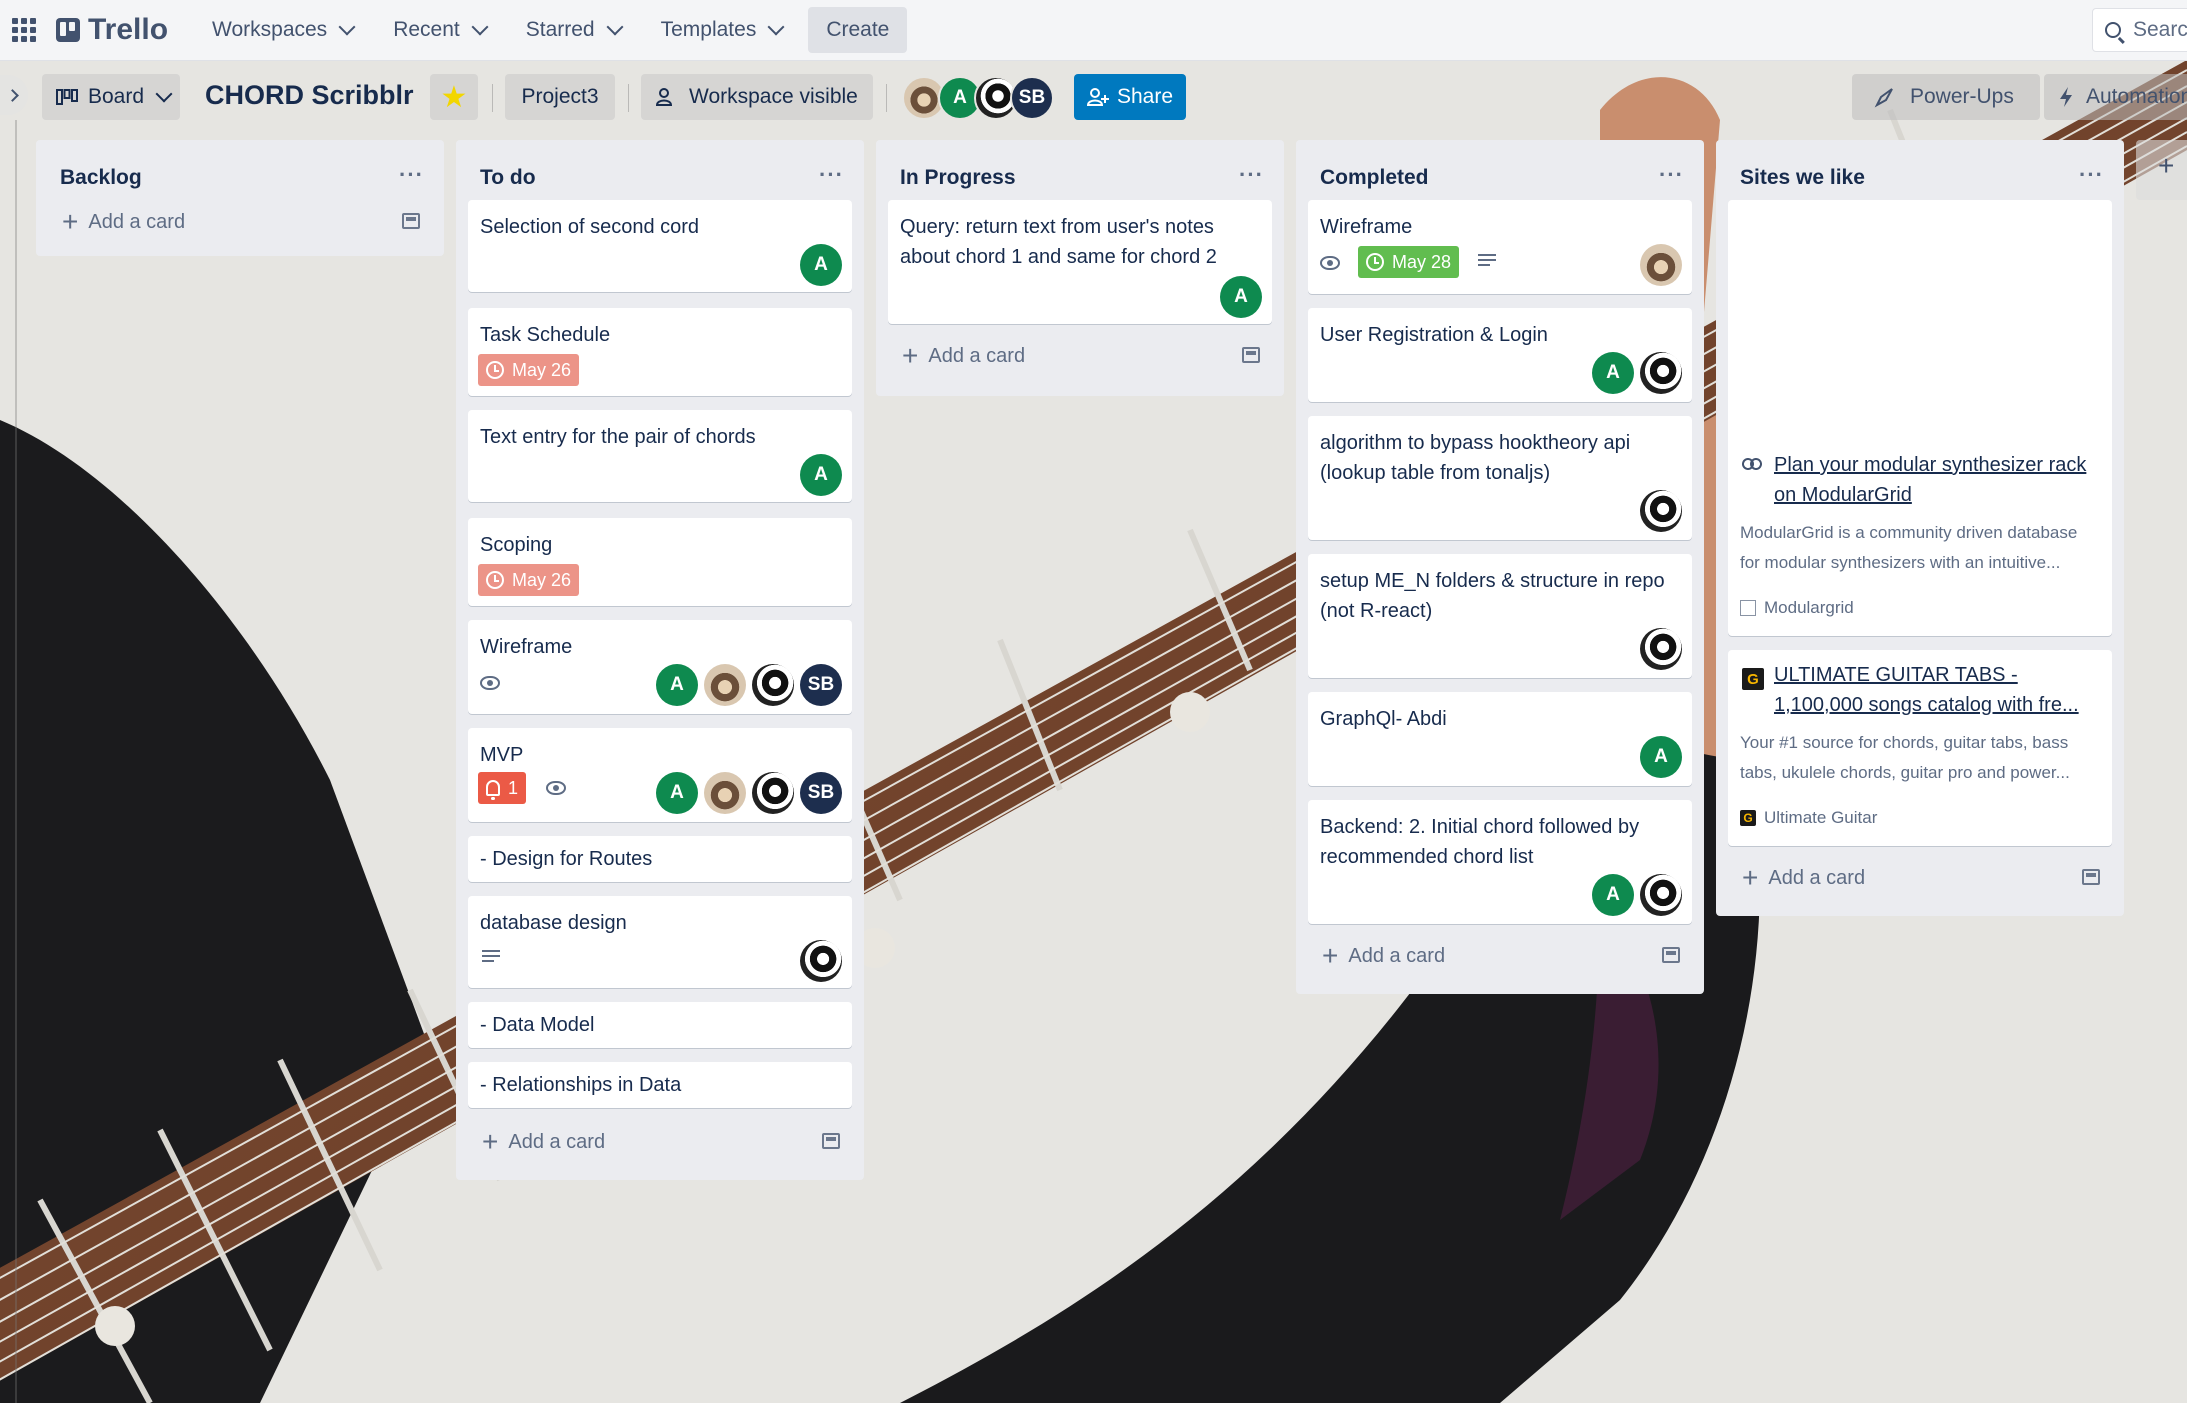  What do you see at coordinates (560, 97) in the screenshot?
I see `workspace-button: Project3` at bounding box center [560, 97].